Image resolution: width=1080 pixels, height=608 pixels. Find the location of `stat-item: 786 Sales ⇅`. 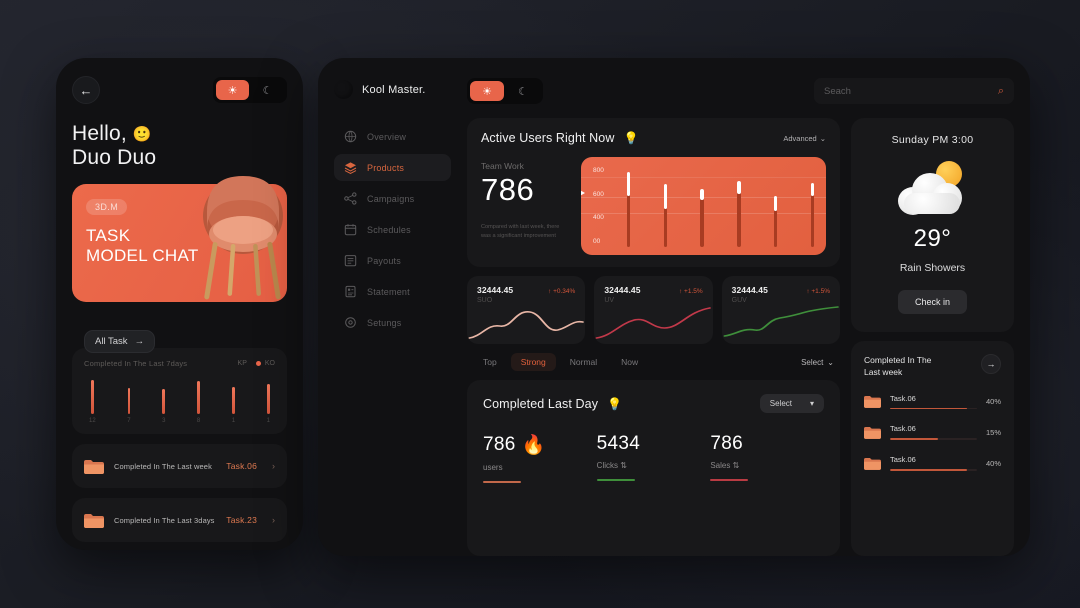

stat-item: 786 Sales ⇅ is located at coordinates (767, 458).